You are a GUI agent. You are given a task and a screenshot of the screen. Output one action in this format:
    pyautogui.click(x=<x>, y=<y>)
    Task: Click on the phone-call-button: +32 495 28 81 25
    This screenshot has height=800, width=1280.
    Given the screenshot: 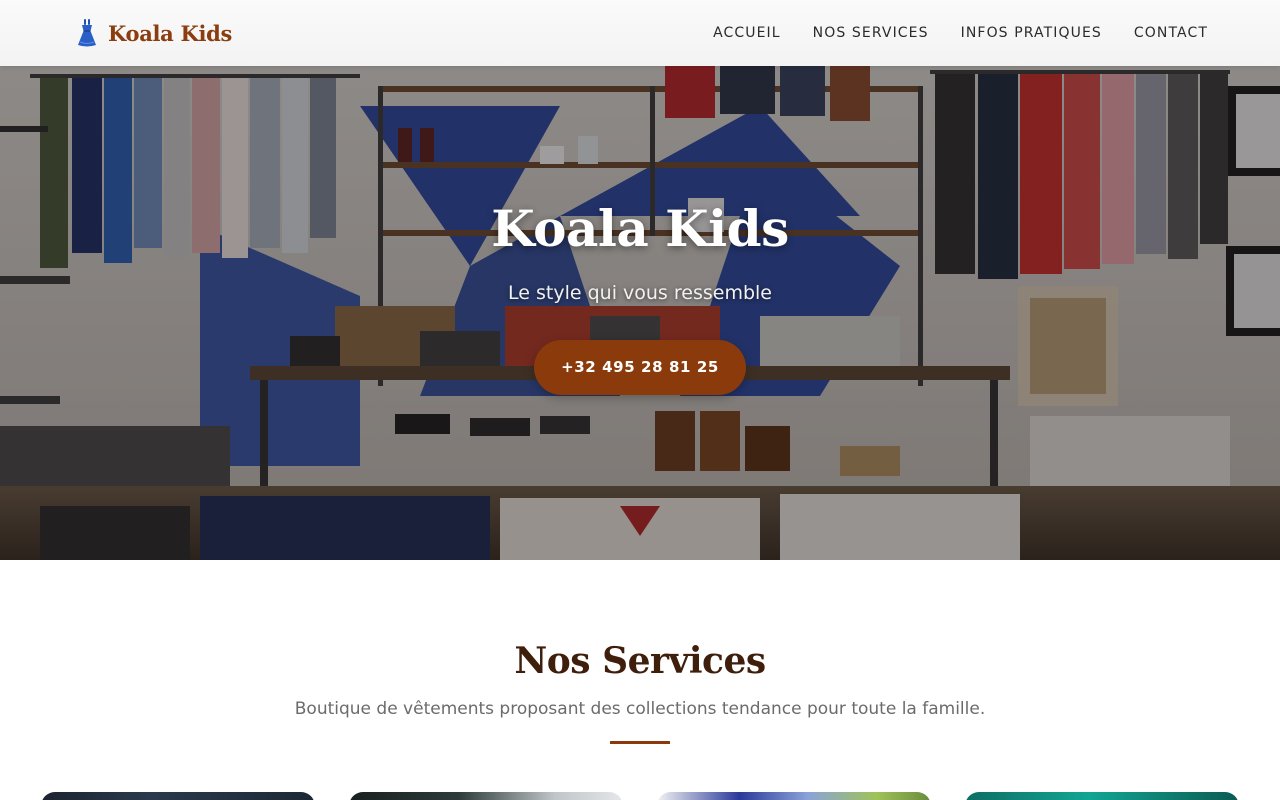 What is the action you would take?
    pyautogui.click(x=640, y=367)
    